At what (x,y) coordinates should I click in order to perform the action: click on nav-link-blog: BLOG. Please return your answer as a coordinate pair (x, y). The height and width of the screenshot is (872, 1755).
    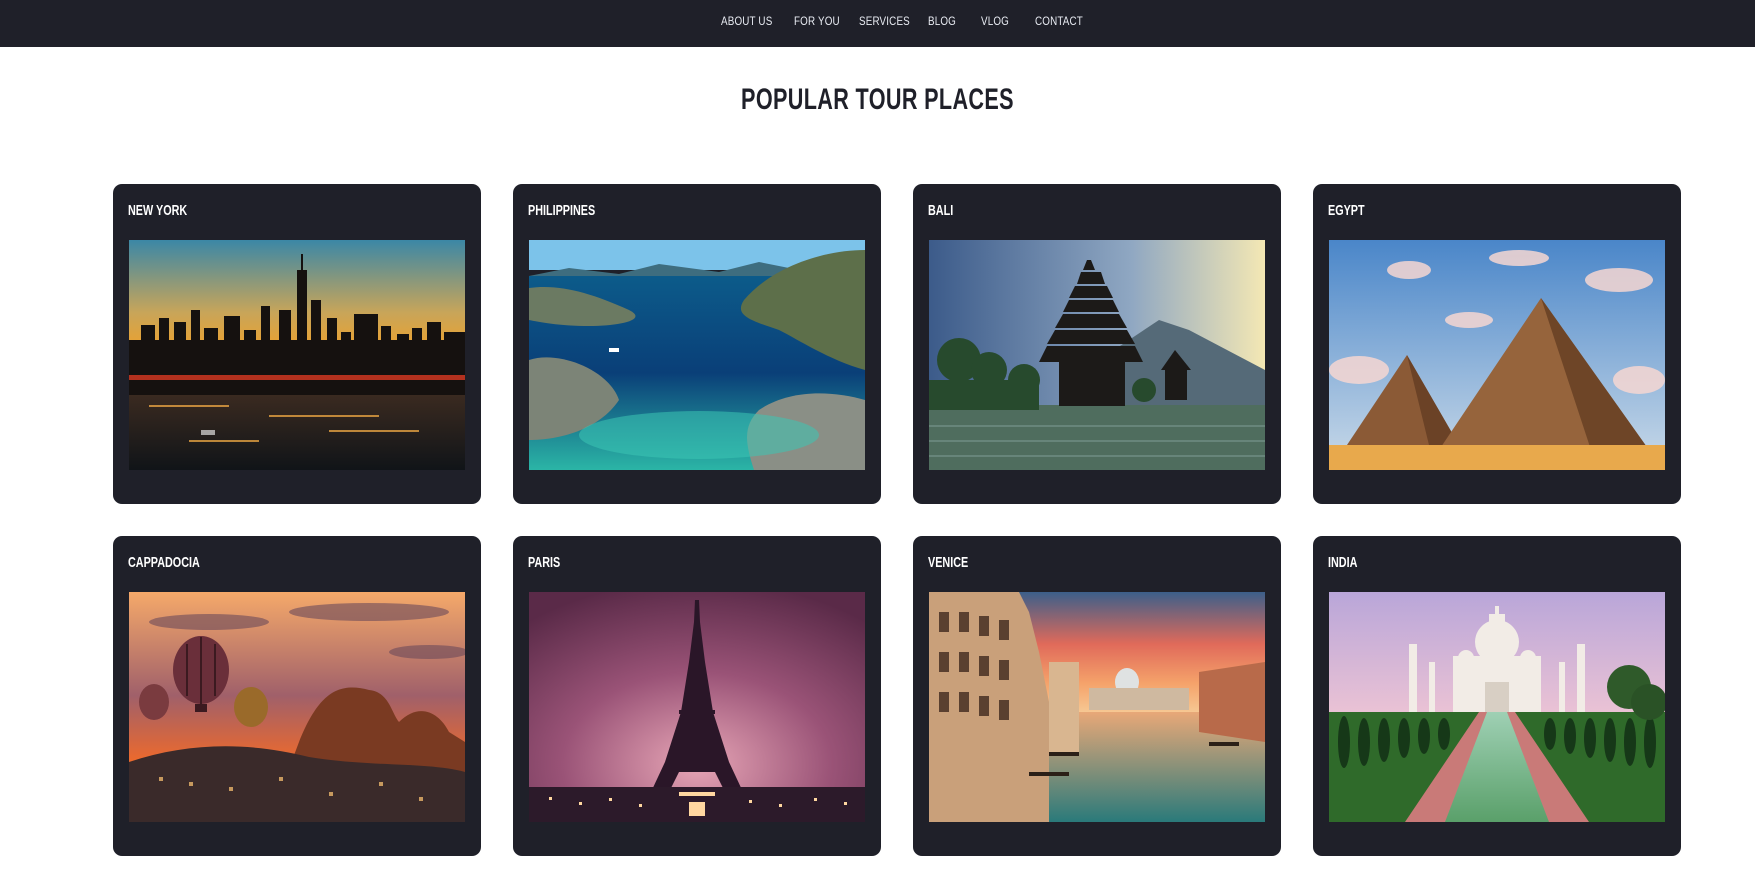
    Looking at the image, I should click on (942, 21).